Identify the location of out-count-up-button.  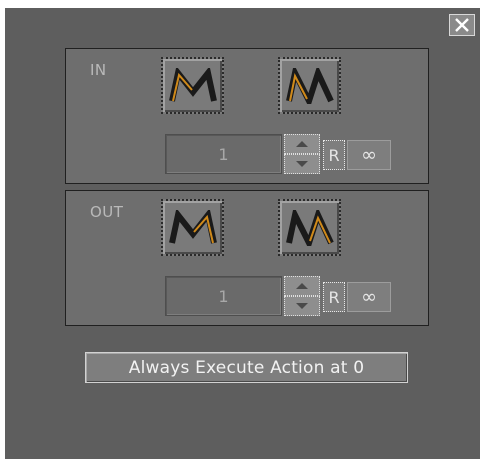
(302, 286).